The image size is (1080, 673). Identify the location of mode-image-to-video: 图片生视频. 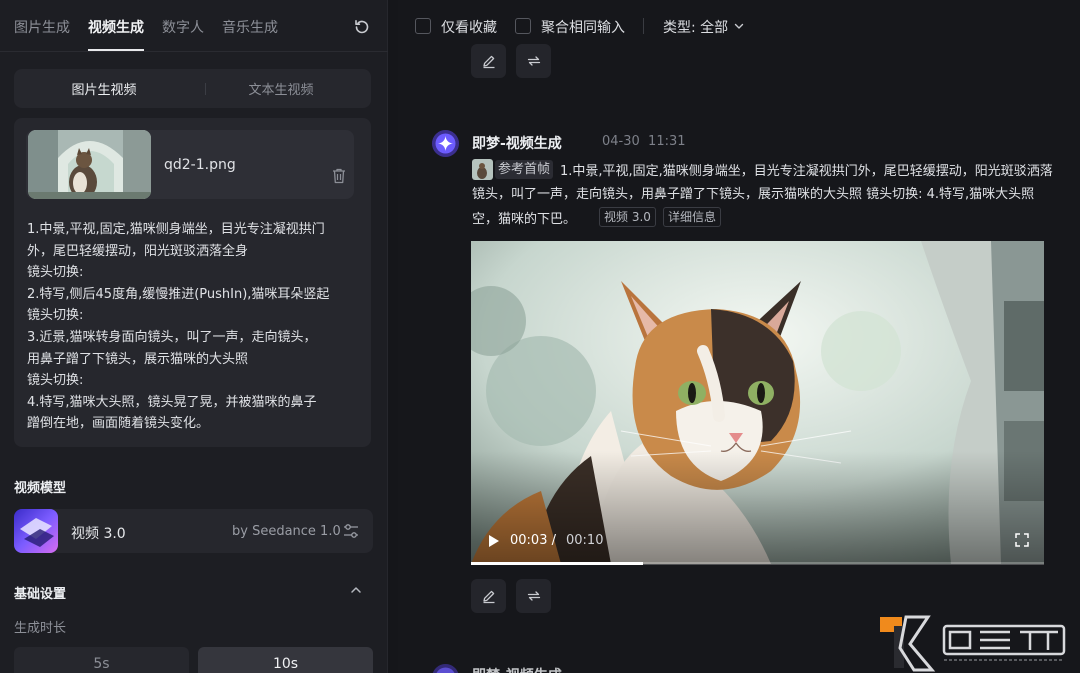
(104, 88).